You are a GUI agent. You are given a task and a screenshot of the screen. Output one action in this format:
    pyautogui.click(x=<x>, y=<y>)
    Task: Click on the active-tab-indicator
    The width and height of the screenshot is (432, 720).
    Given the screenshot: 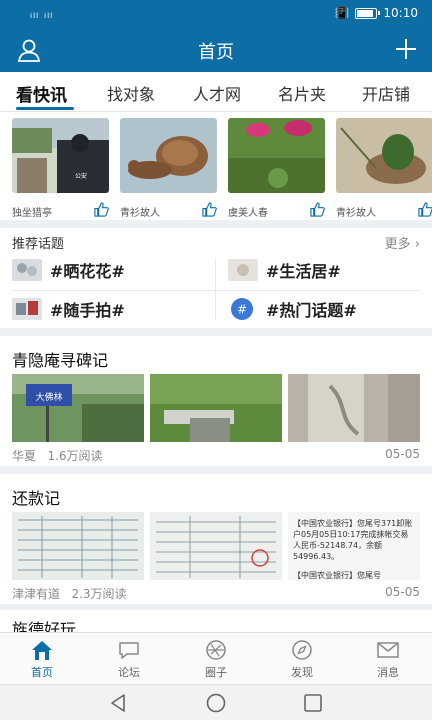 What is the action you would take?
    pyautogui.click(x=45, y=108)
    